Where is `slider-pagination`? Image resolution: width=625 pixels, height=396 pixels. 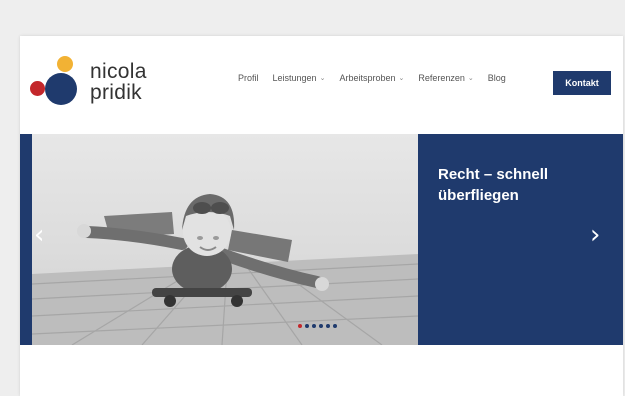 slider-pagination is located at coordinates (319, 326).